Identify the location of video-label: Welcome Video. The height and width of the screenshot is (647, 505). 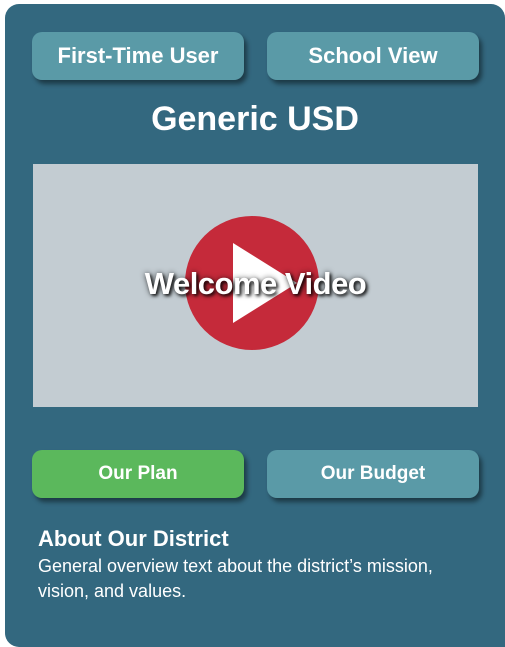
(255, 283).